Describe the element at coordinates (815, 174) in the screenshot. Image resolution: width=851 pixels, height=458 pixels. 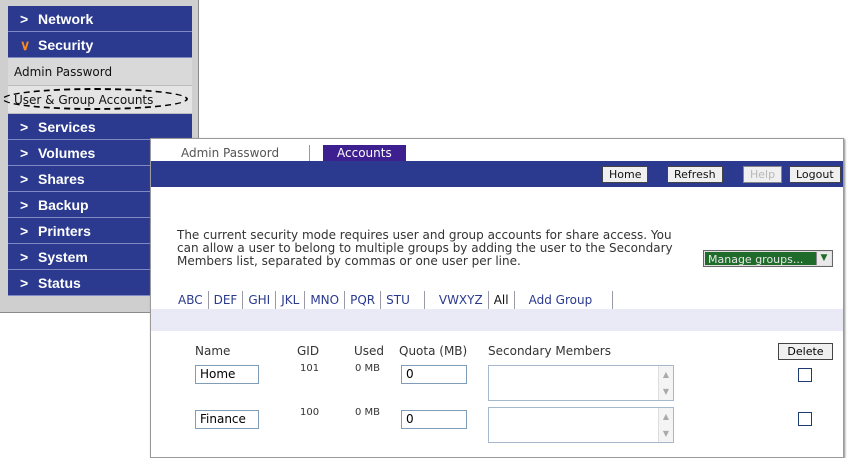
I see `logout-button: Logout` at that location.